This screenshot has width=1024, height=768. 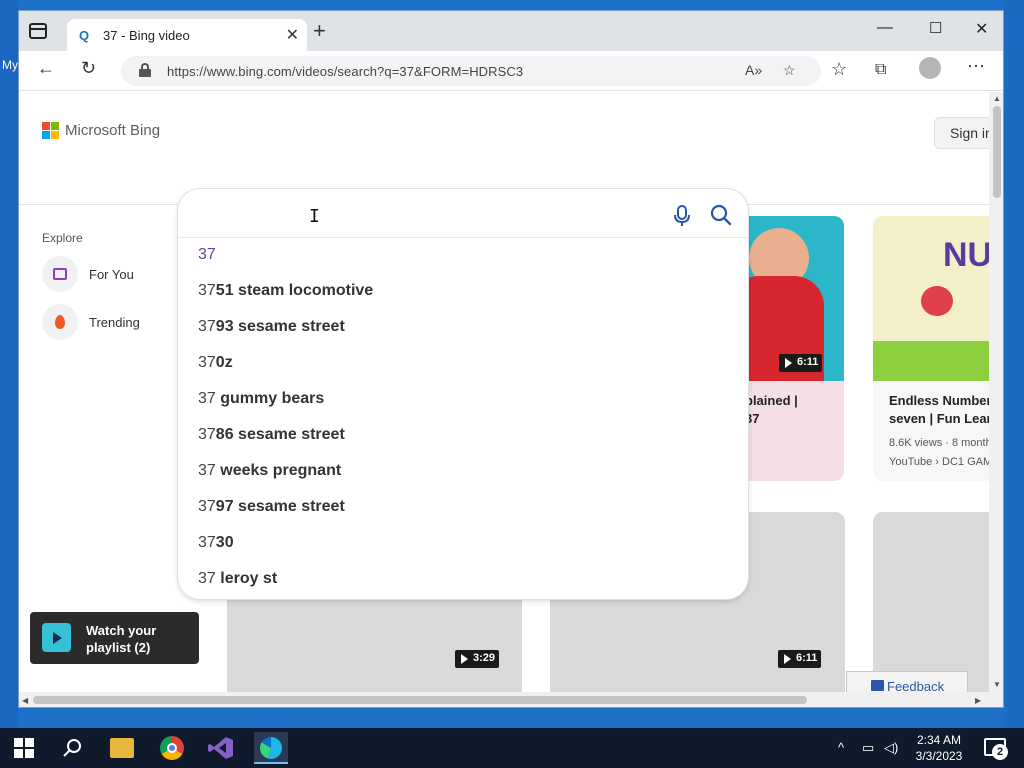 I want to click on suggestion-item: 37, so click(x=463, y=255).